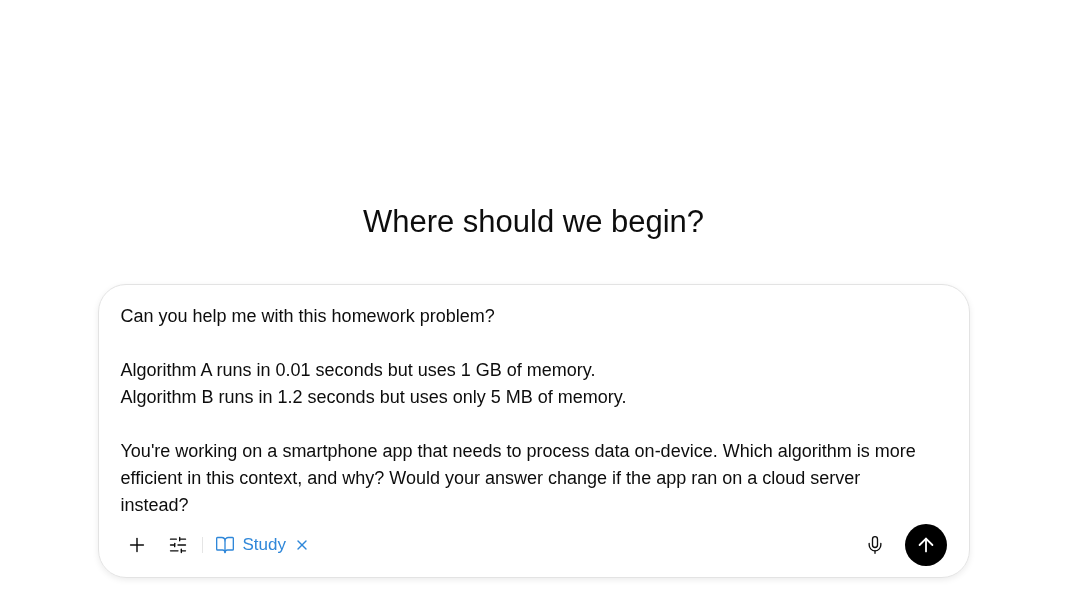 The height and width of the screenshot is (605, 1067). I want to click on study-chip: Study, so click(262, 545).